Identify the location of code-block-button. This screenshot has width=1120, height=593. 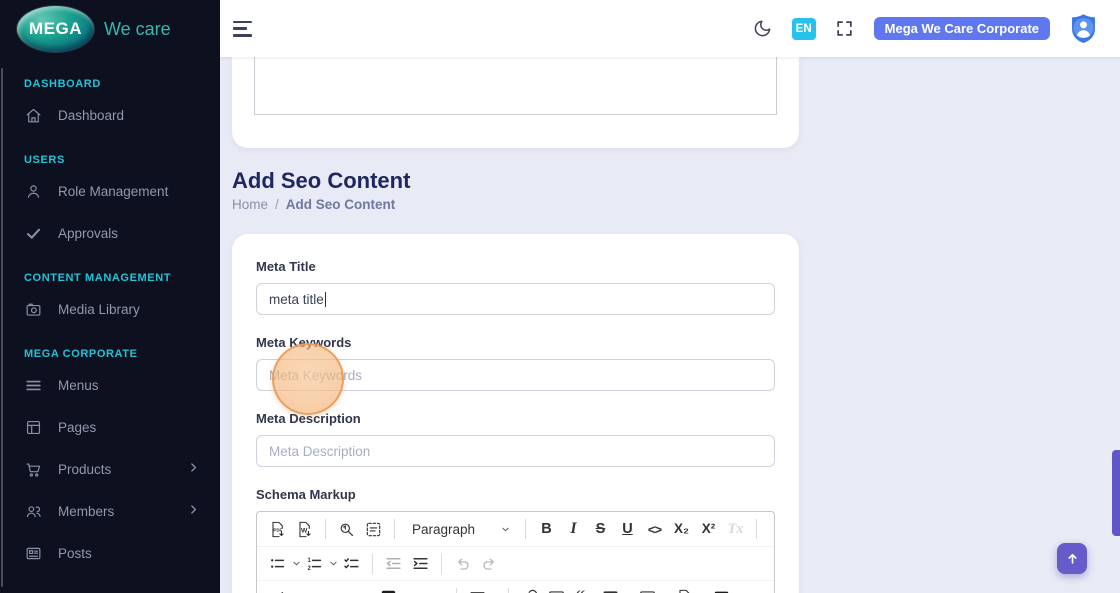
(684, 589).